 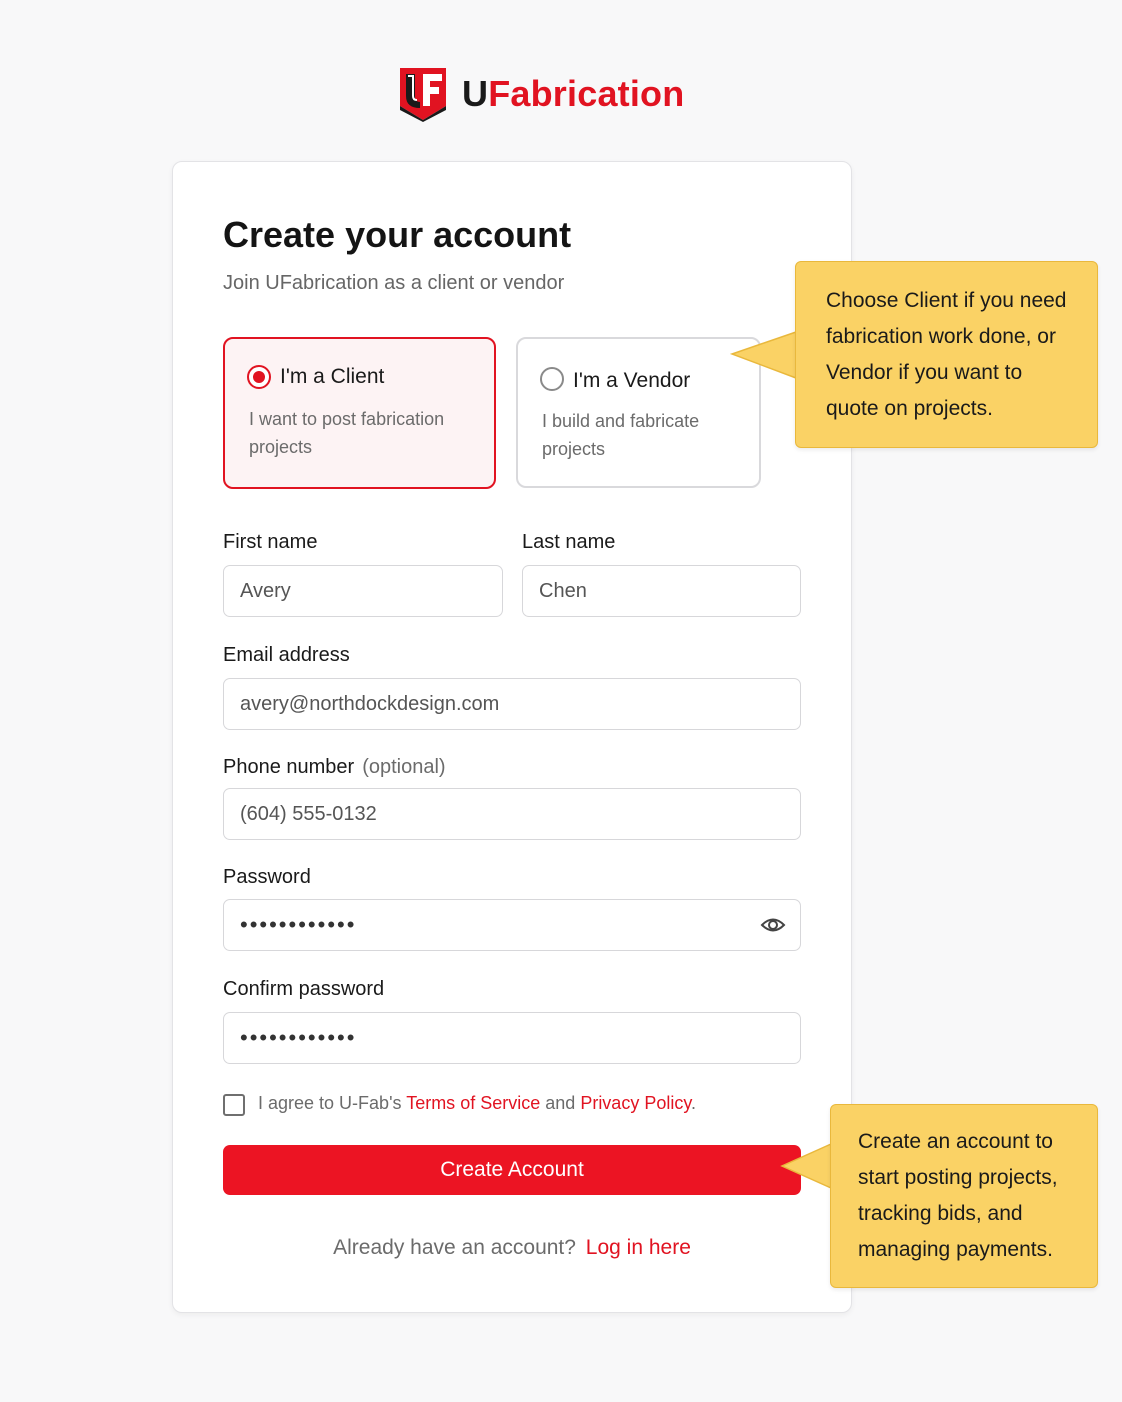 What do you see at coordinates (763, 355) in the screenshot?
I see `callout-tail-role` at bounding box center [763, 355].